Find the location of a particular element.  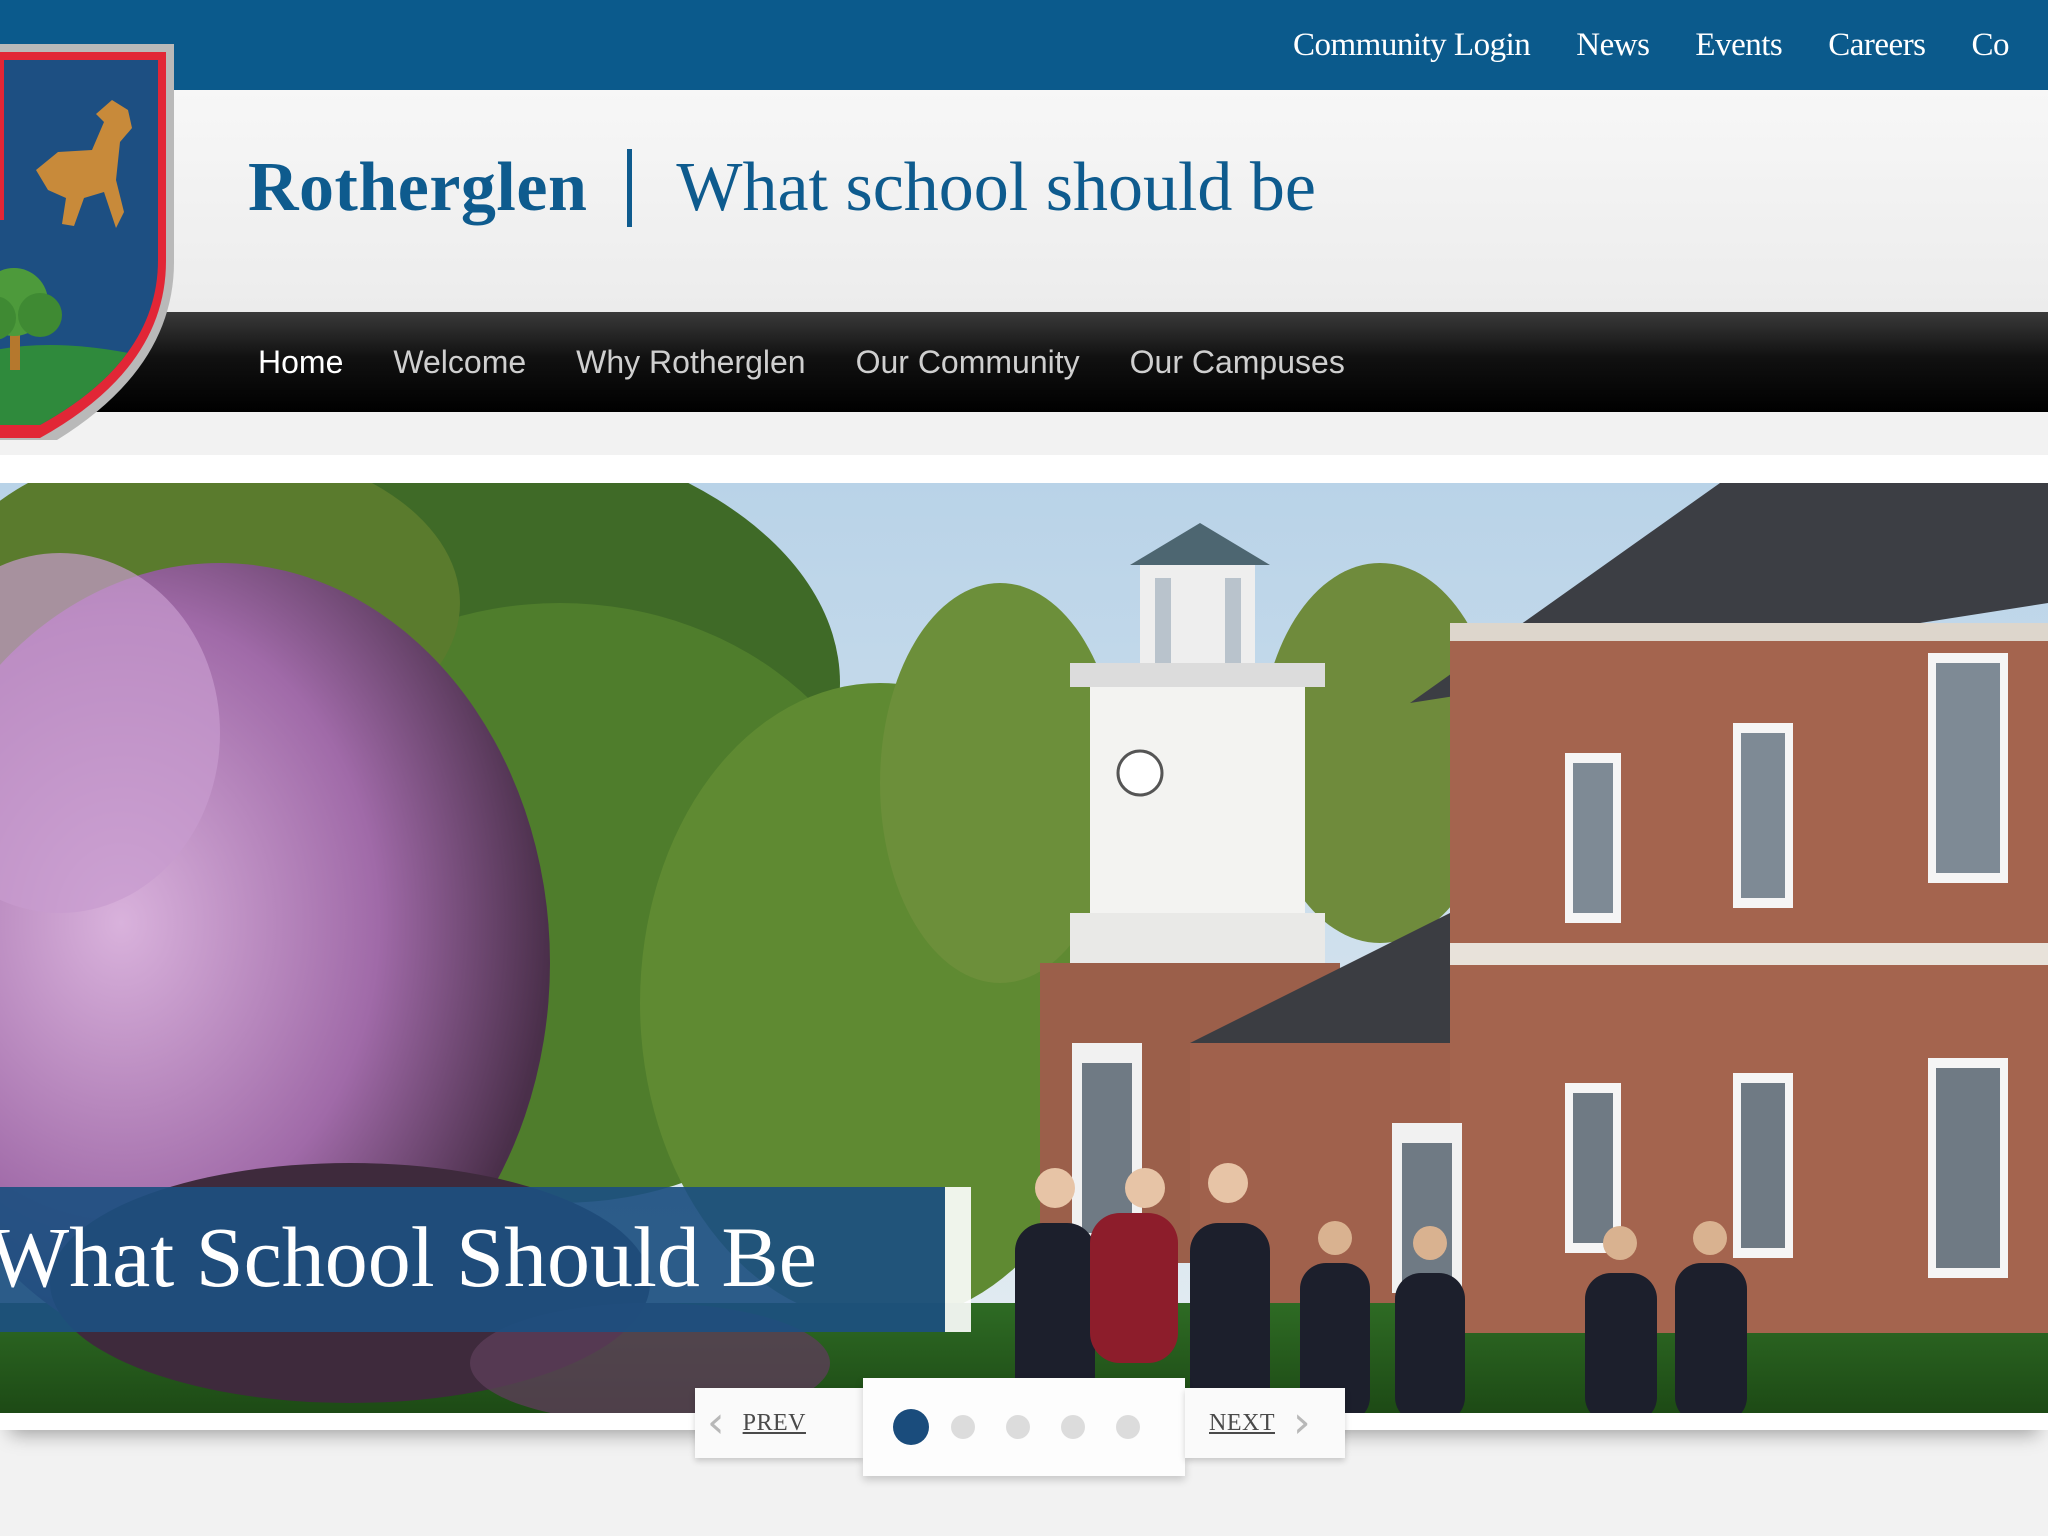

school-crest-logo is located at coordinates (95, 235).